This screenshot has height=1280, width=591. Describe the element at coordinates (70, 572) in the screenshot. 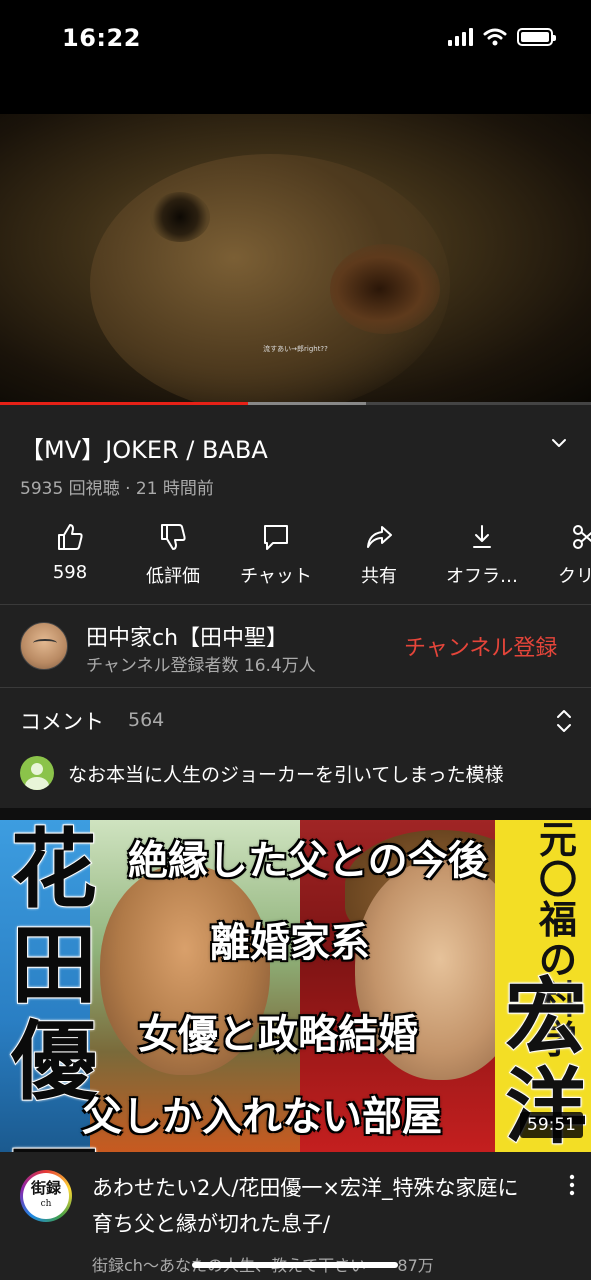

I see `like-count: 598` at that location.